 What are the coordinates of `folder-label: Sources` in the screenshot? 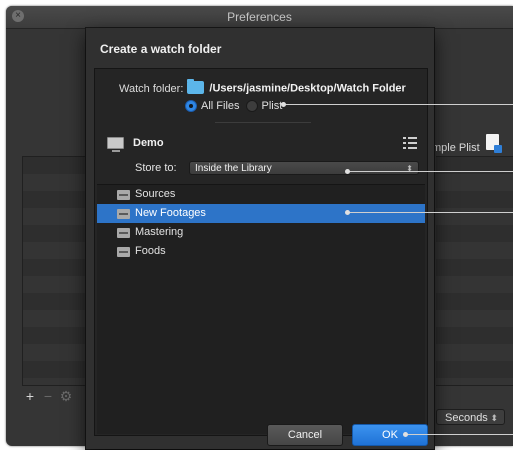 It's located at (155, 194).